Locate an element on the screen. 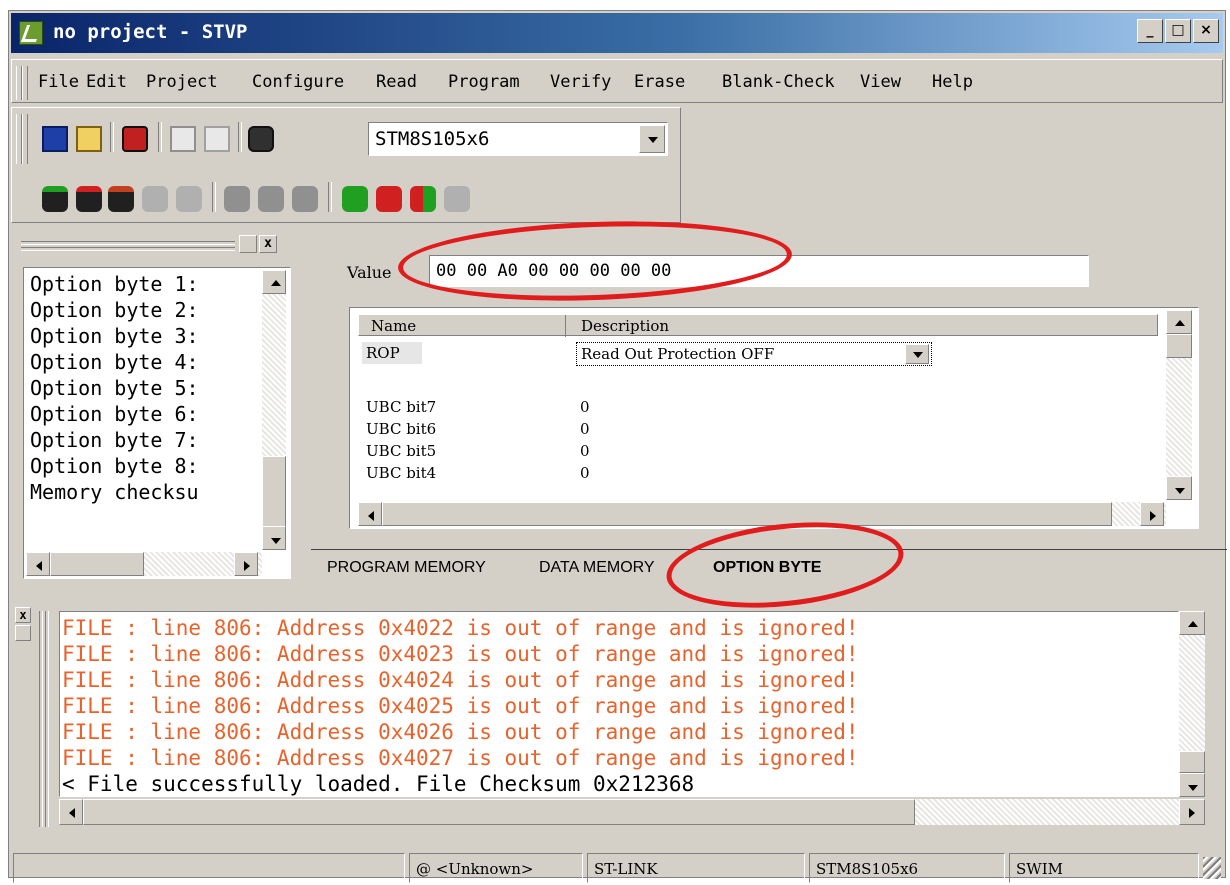 The height and width of the screenshot is (885, 1230). resize-grip is located at coordinates (1212, 868).